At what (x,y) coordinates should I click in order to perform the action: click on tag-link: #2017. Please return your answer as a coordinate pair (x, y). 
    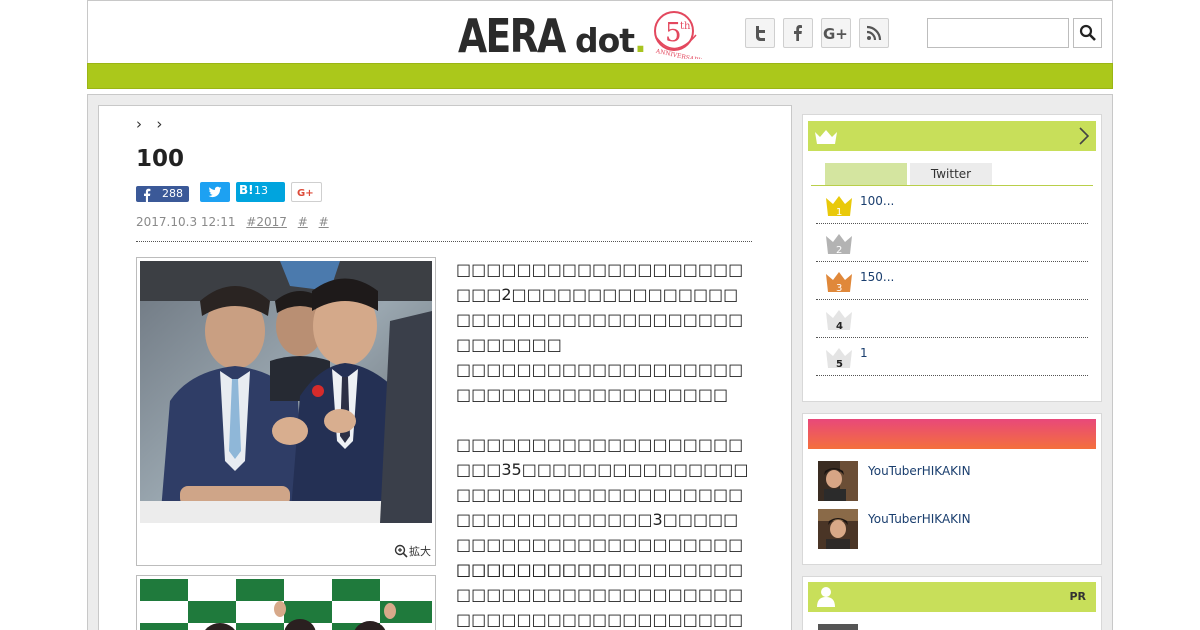
    Looking at the image, I should click on (266, 222).